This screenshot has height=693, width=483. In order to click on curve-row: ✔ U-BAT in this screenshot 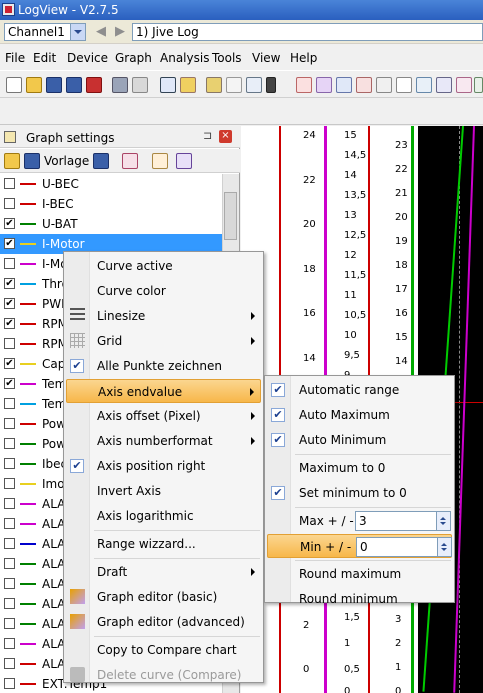, I will do `click(111, 224)`.